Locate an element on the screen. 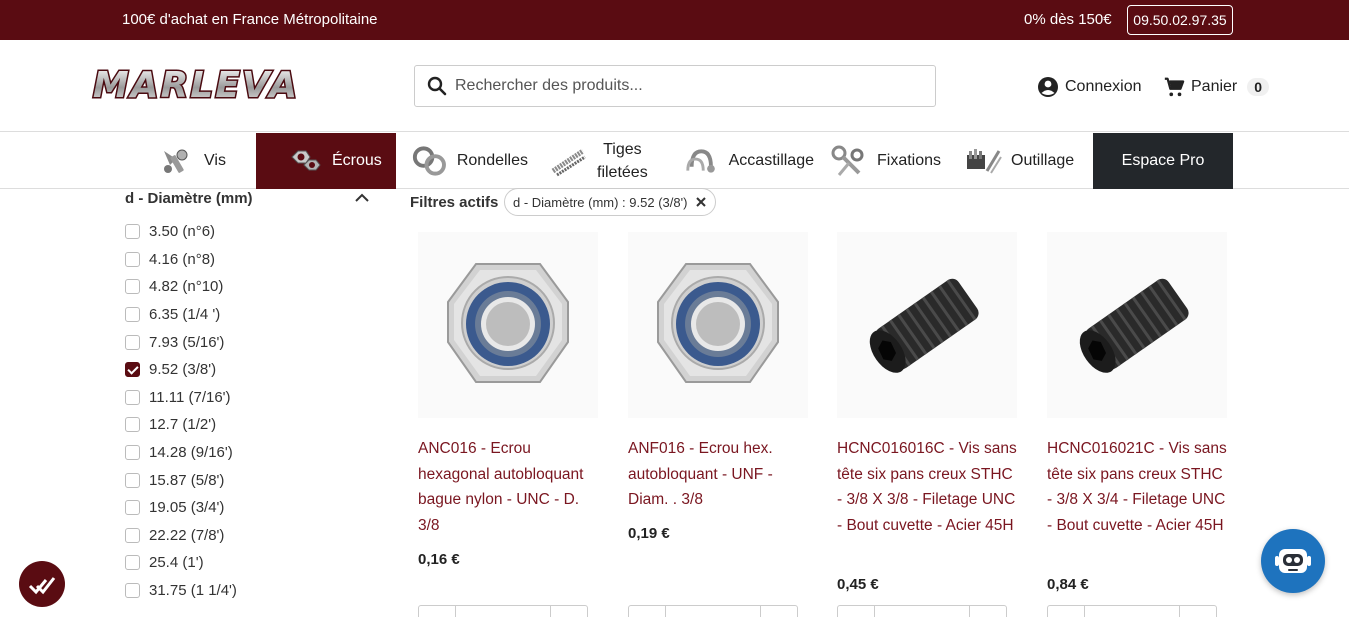 The height and width of the screenshot is (617, 1349). user-account-icon is located at coordinates (1048, 87).